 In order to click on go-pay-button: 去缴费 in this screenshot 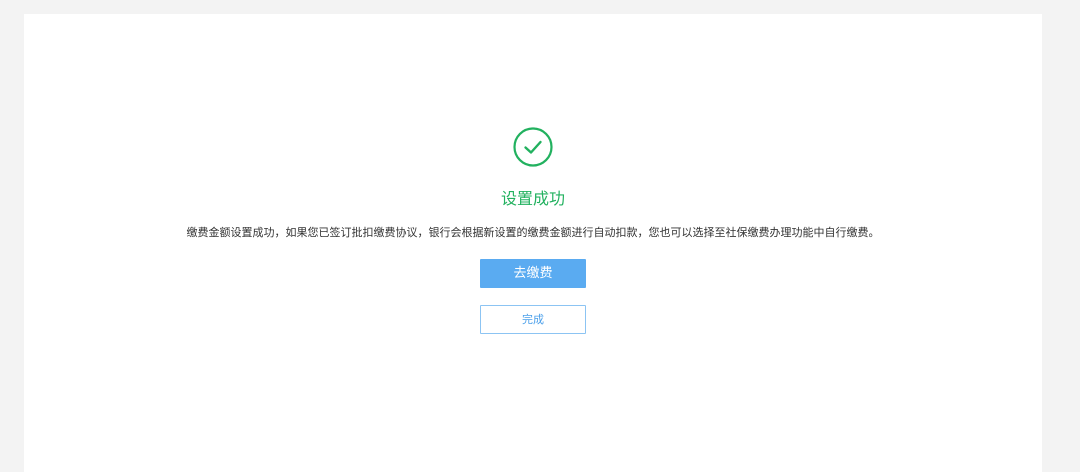, I will do `click(533, 273)`.